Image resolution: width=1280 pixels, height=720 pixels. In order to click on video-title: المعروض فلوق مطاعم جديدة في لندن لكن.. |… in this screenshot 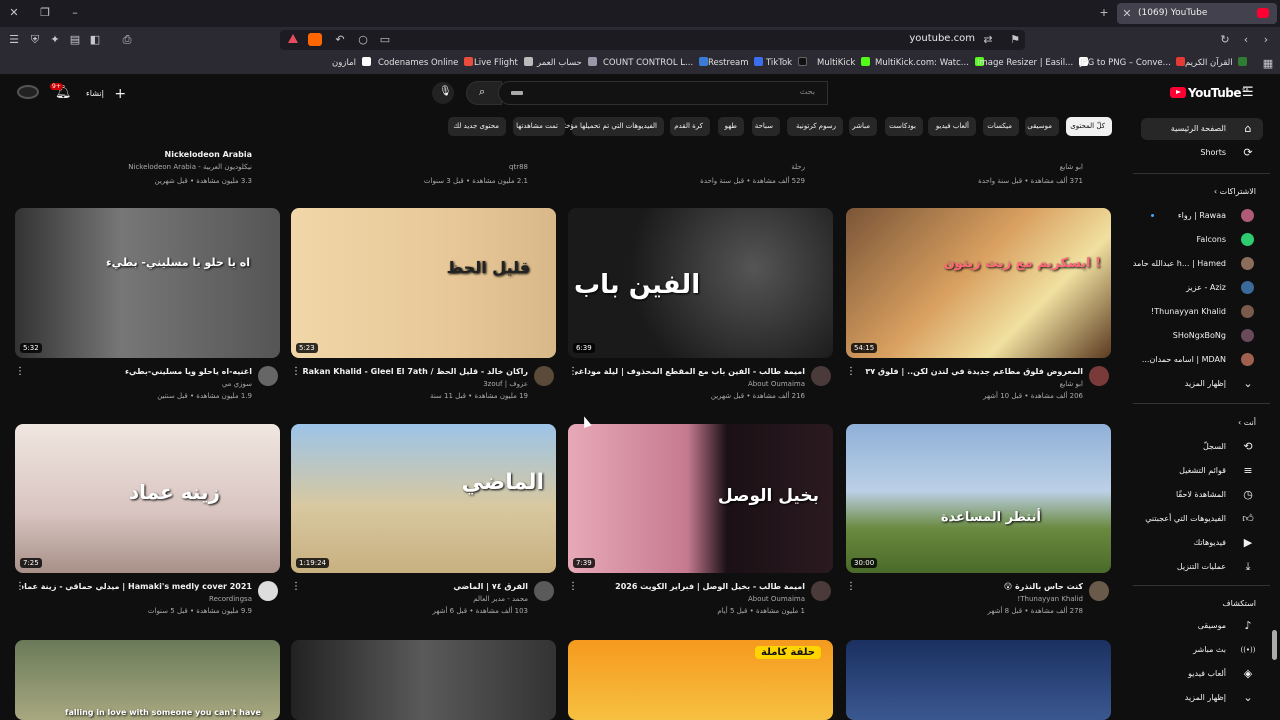, I will do `click(974, 371)`.